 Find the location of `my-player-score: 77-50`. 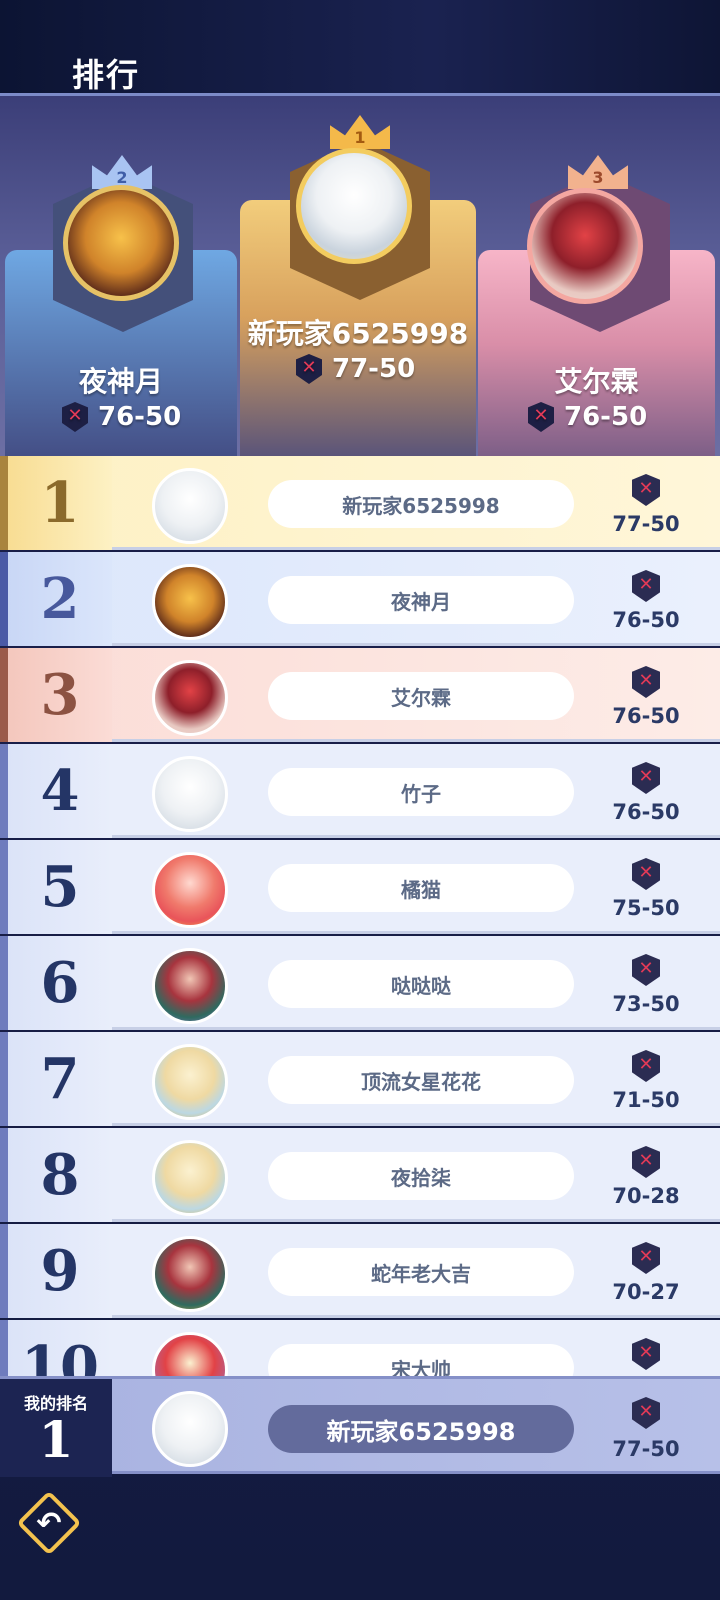

my-player-score: 77-50 is located at coordinates (646, 1449).